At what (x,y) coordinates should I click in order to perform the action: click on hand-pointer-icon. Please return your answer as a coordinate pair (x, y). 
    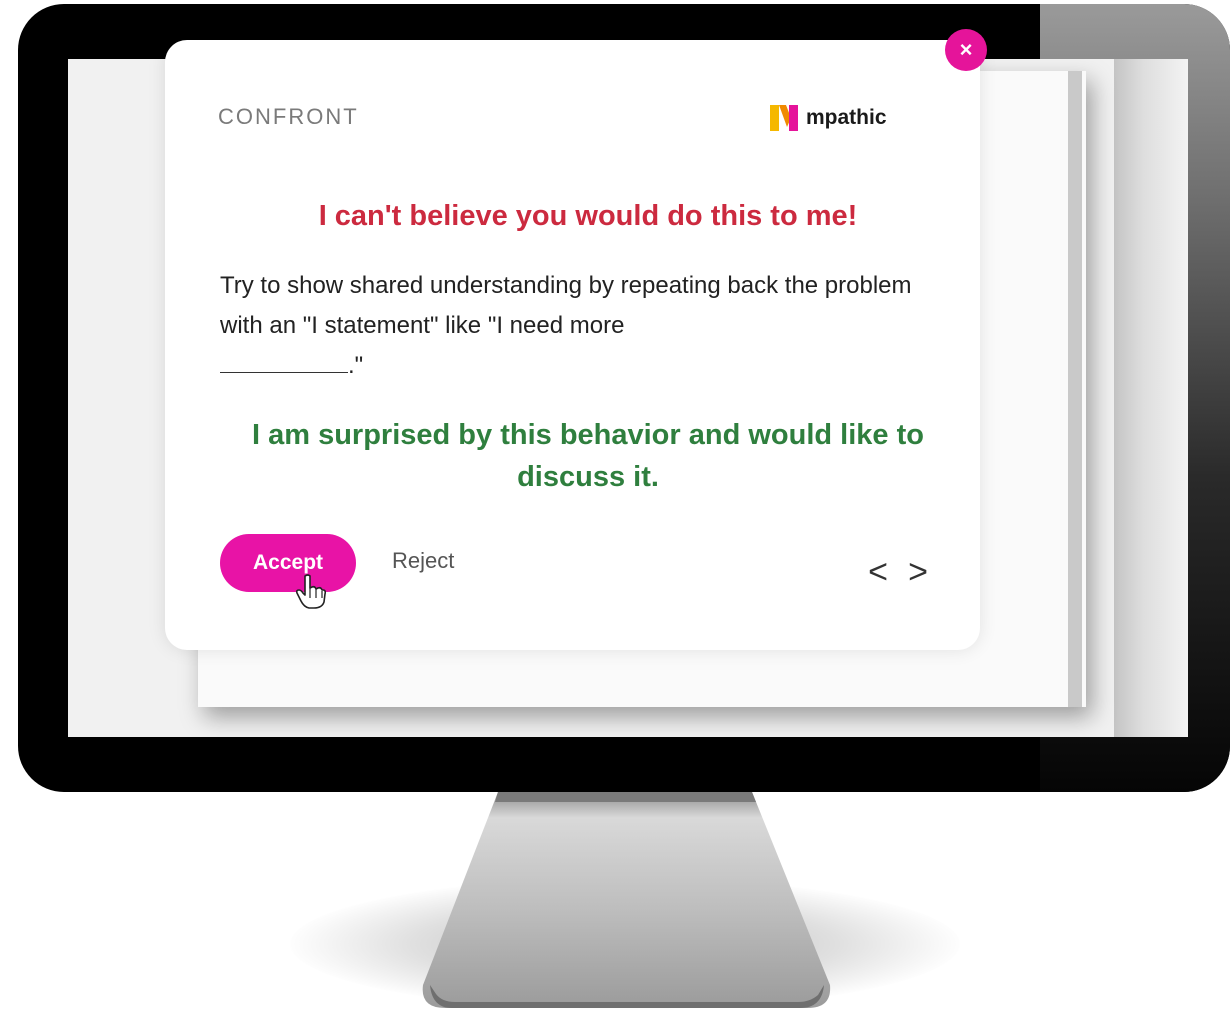
    Looking at the image, I should click on (311, 591).